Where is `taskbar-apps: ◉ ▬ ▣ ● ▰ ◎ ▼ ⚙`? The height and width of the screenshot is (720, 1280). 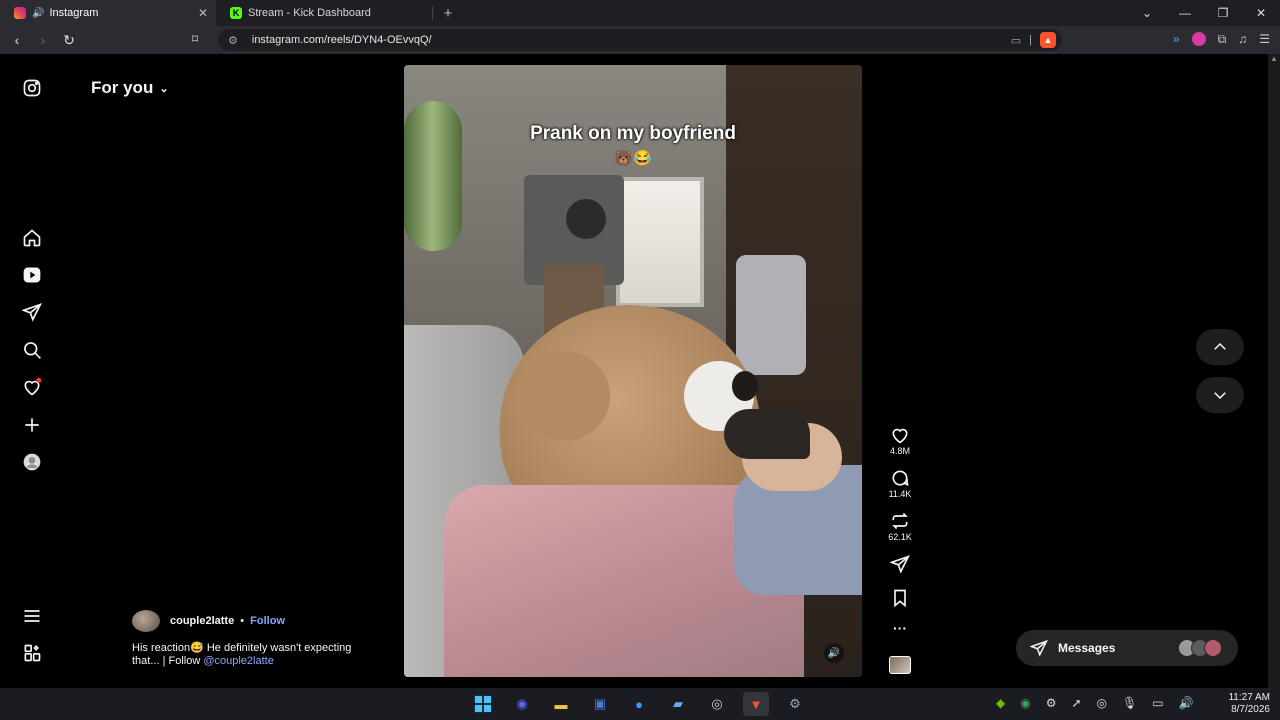
taskbar-apps: ◉ ▬ ▣ ● ▰ ◎ ▼ ⚙ is located at coordinates (639, 704).